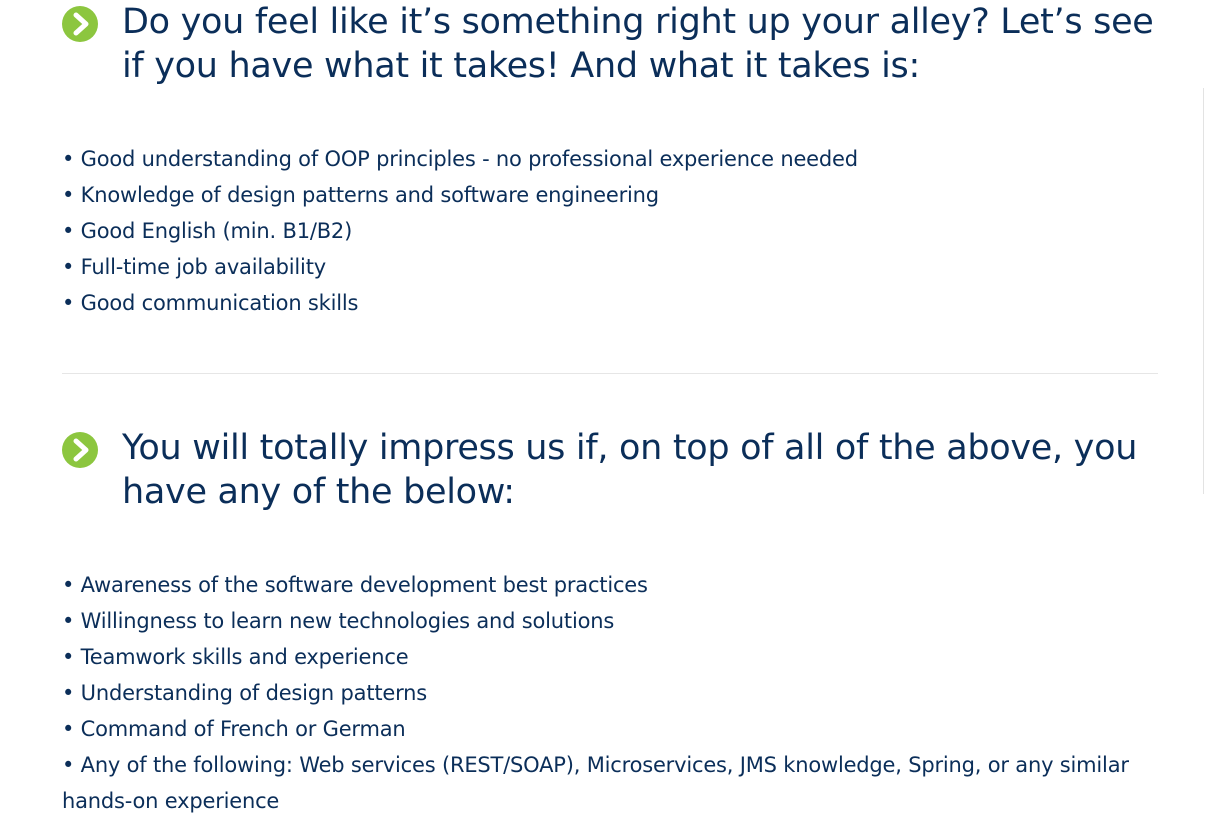 The height and width of the screenshot is (824, 1209). What do you see at coordinates (207, 231) in the screenshot?
I see `list-item: • Good English (min. B1/B2)` at bounding box center [207, 231].